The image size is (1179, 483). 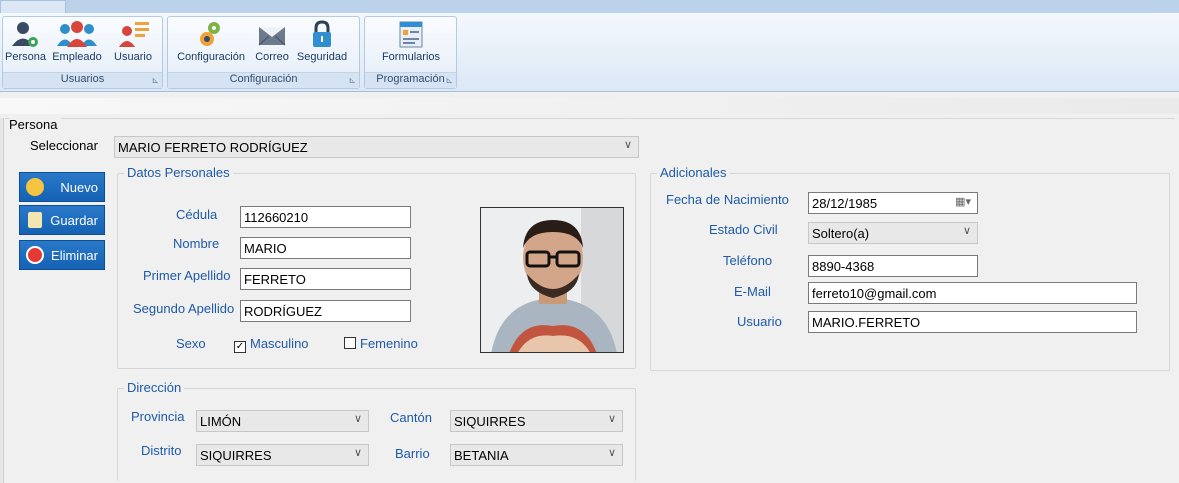 I want to click on fecha-nacimiento-value: 28/12/1985, so click(x=845, y=203).